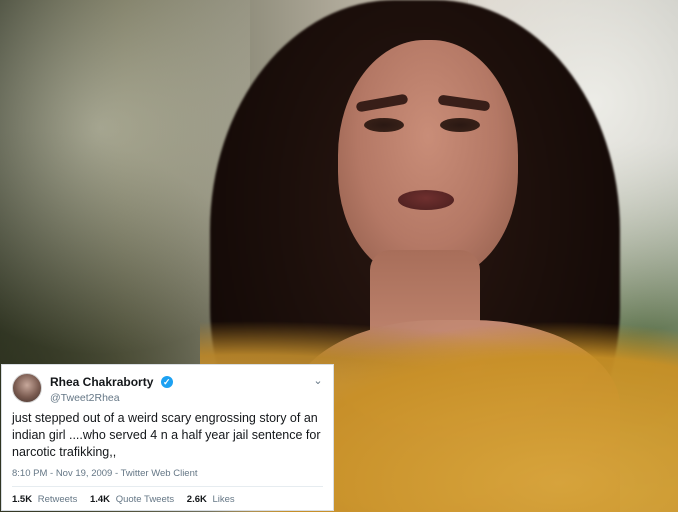  Describe the element at coordinates (426, 200) in the screenshot. I see `lips` at that location.